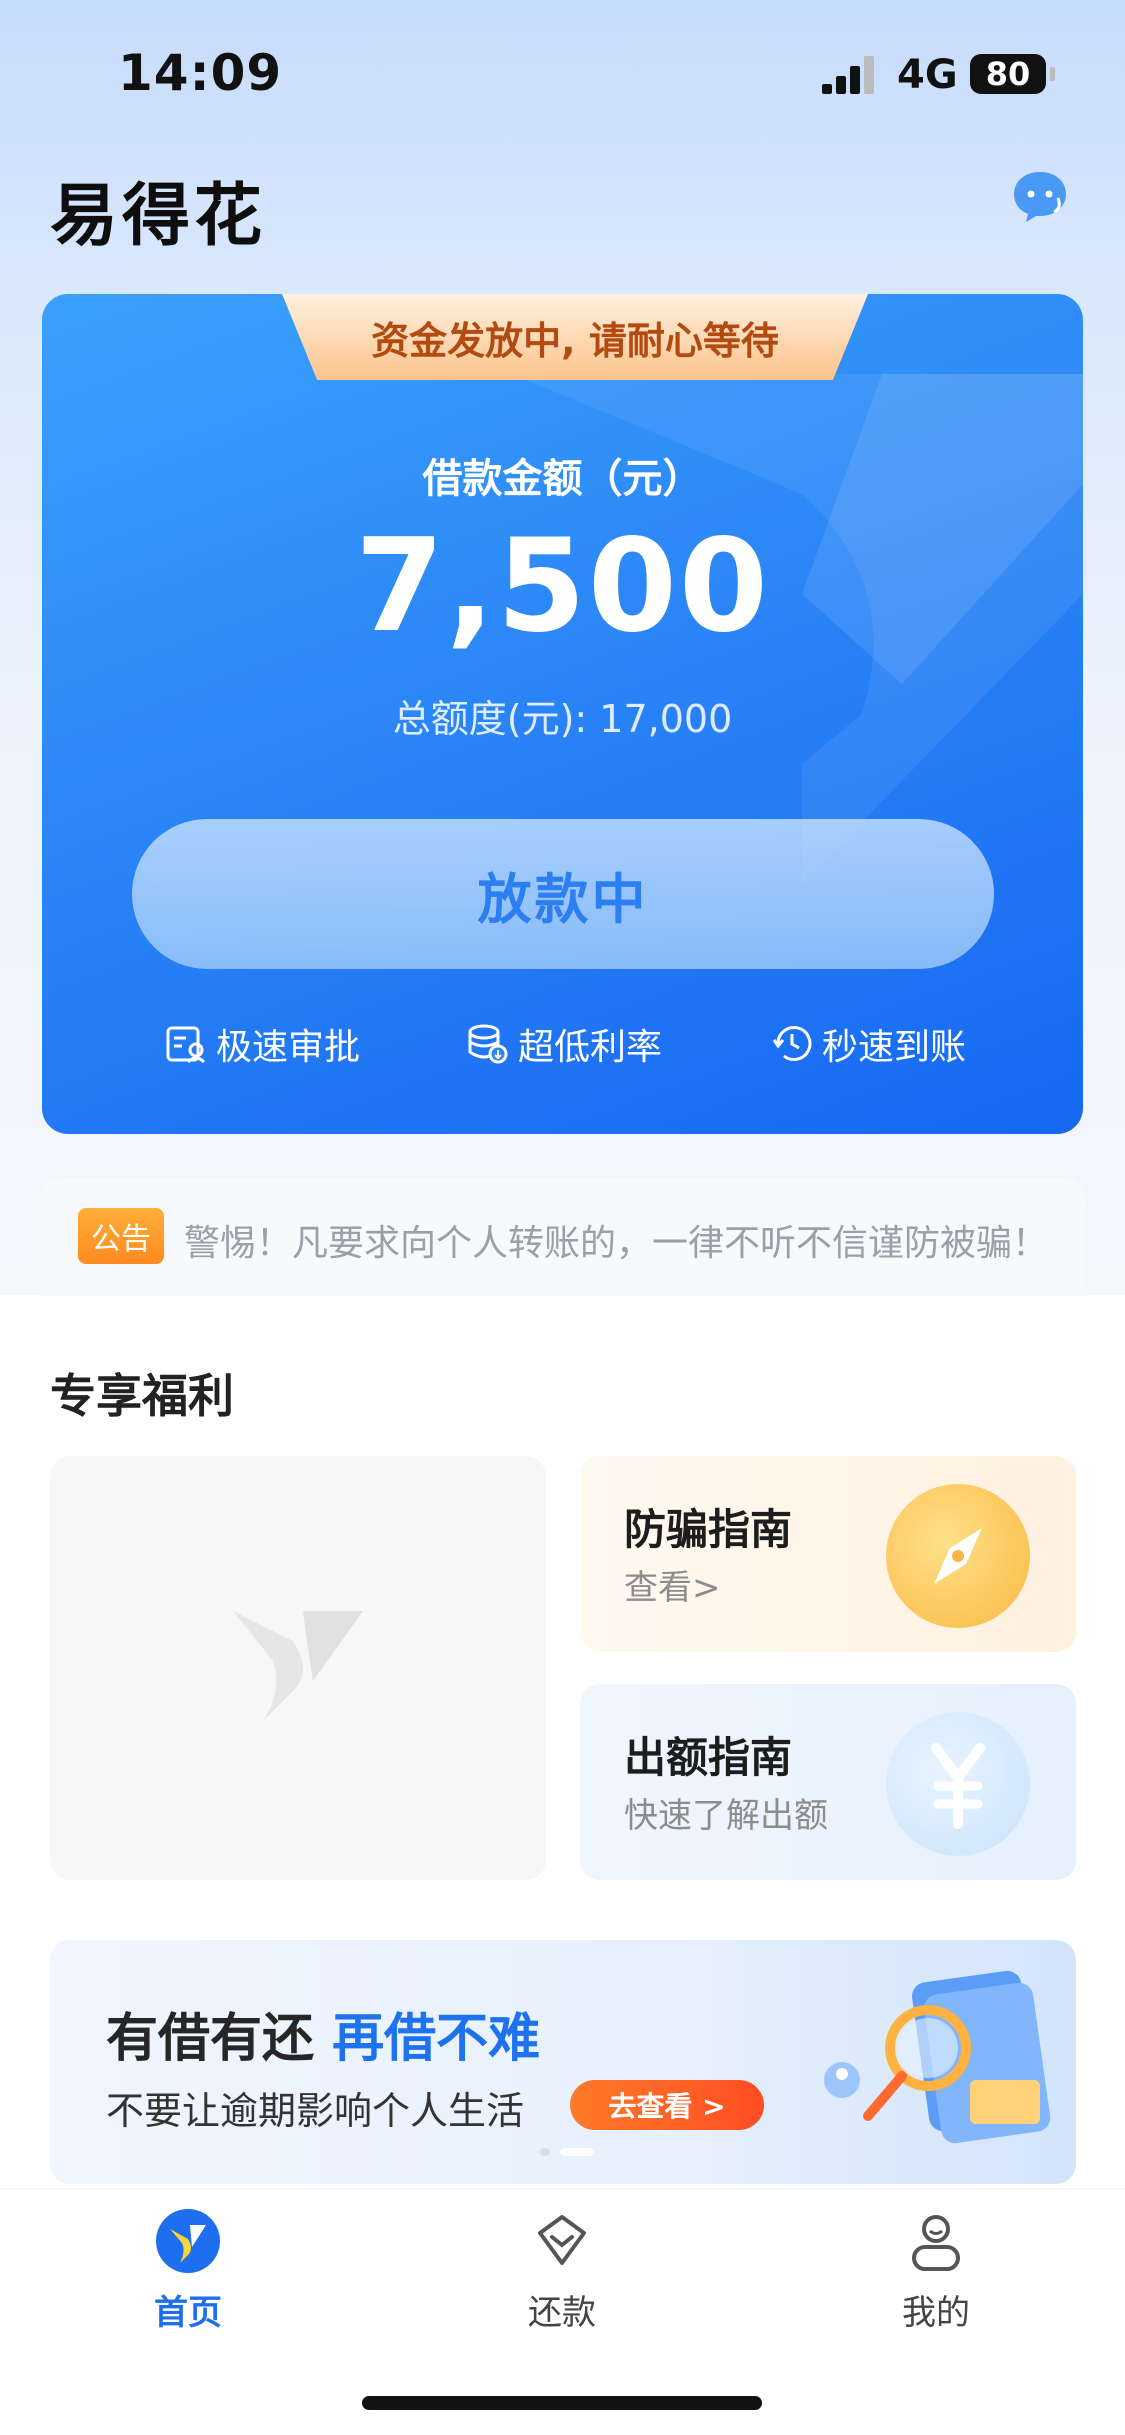 The image size is (1125, 2435). Describe the element at coordinates (1008, 74) in the screenshot. I see `battery-level: 80` at that location.